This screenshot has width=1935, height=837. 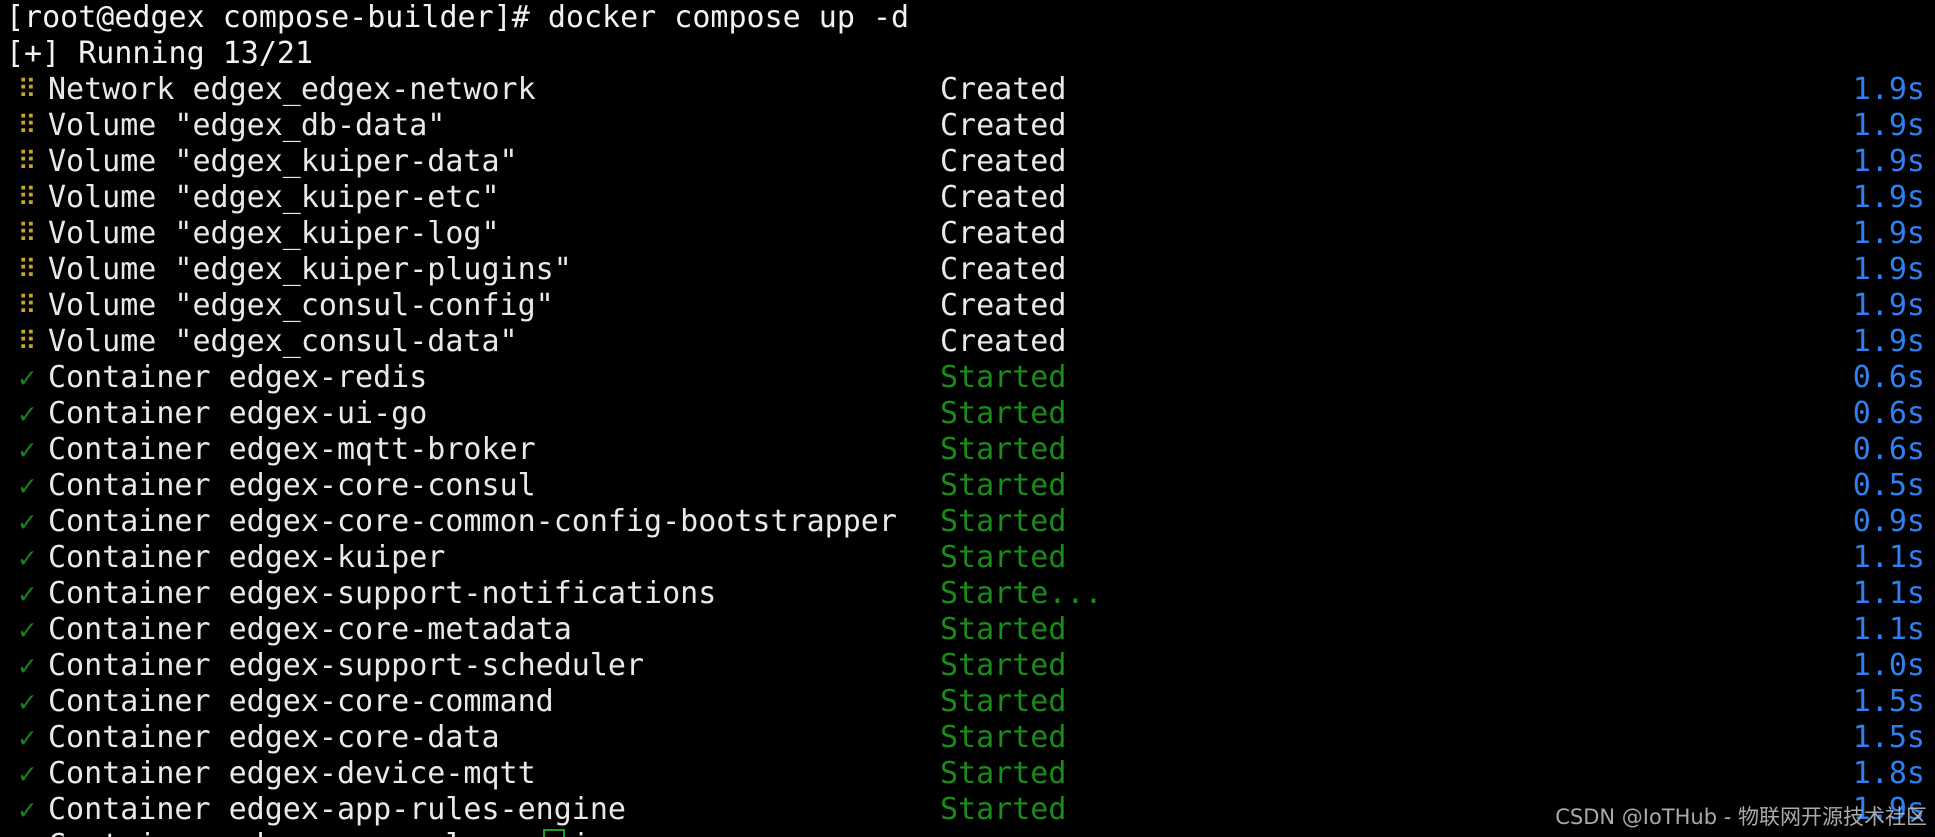 What do you see at coordinates (1888, 485) in the screenshot?
I see `service-elapsed-time: 0.5s` at bounding box center [1888, 485].